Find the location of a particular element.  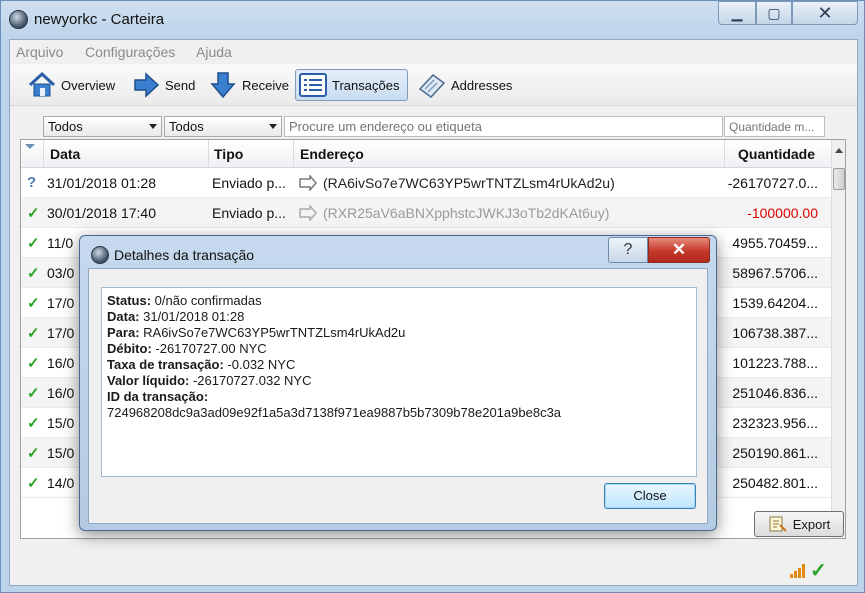

transactions-label: Transações is located at coordinates (366, 85).